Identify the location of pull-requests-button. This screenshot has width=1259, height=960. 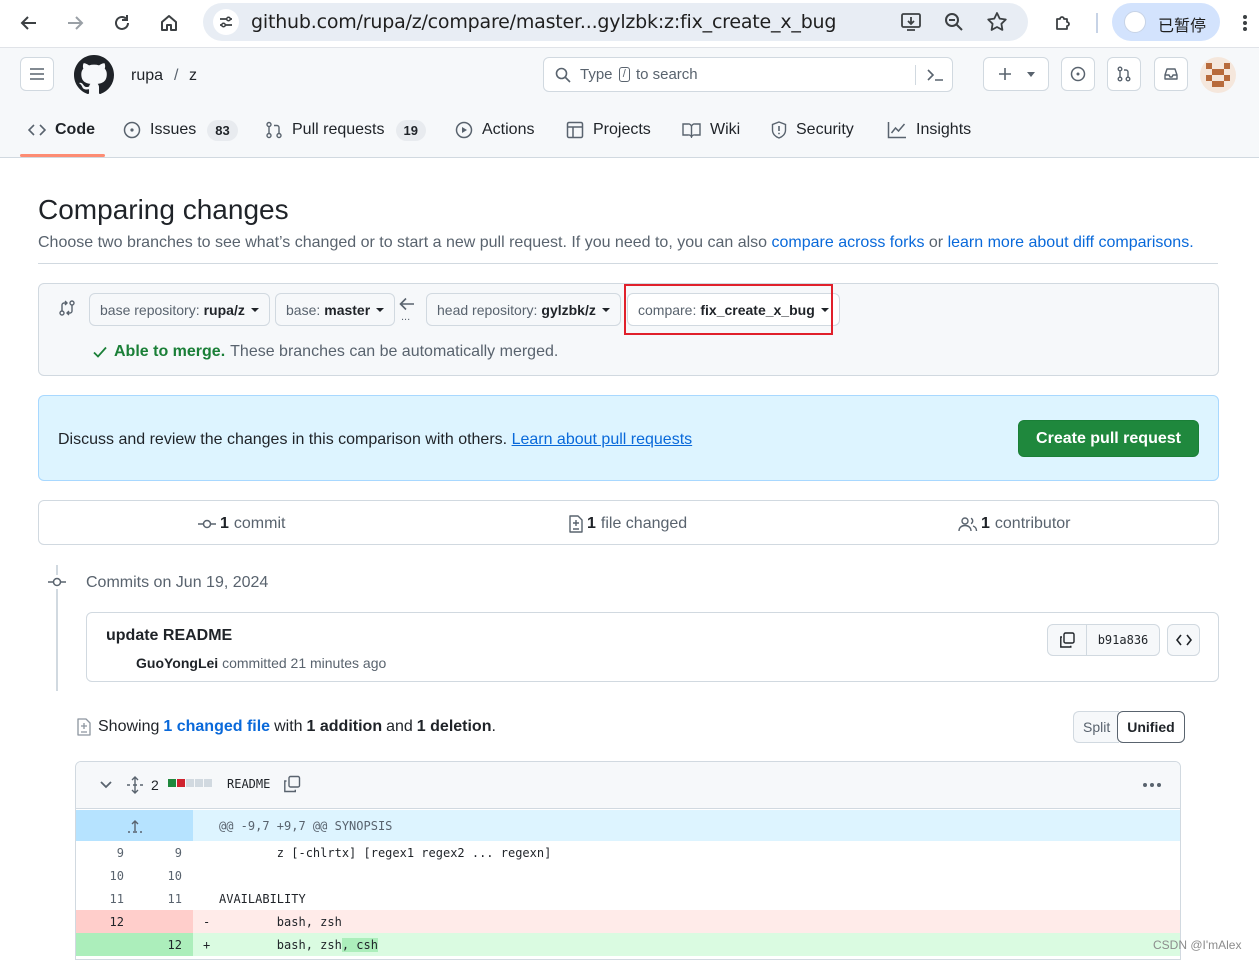
(1124, 74).